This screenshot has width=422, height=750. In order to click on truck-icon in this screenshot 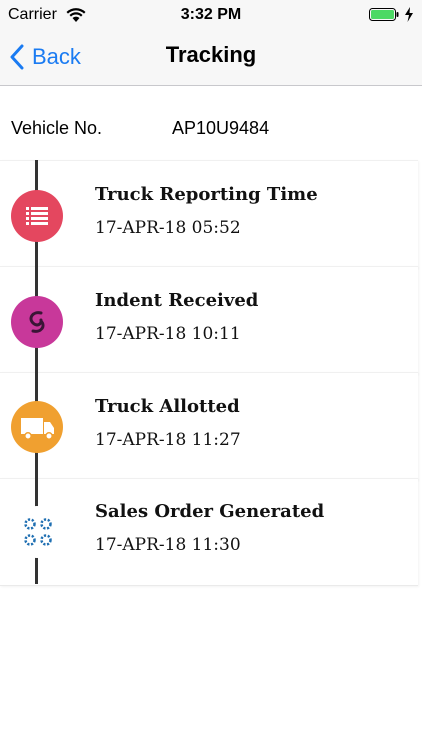, I will do `click(37, 427)`.